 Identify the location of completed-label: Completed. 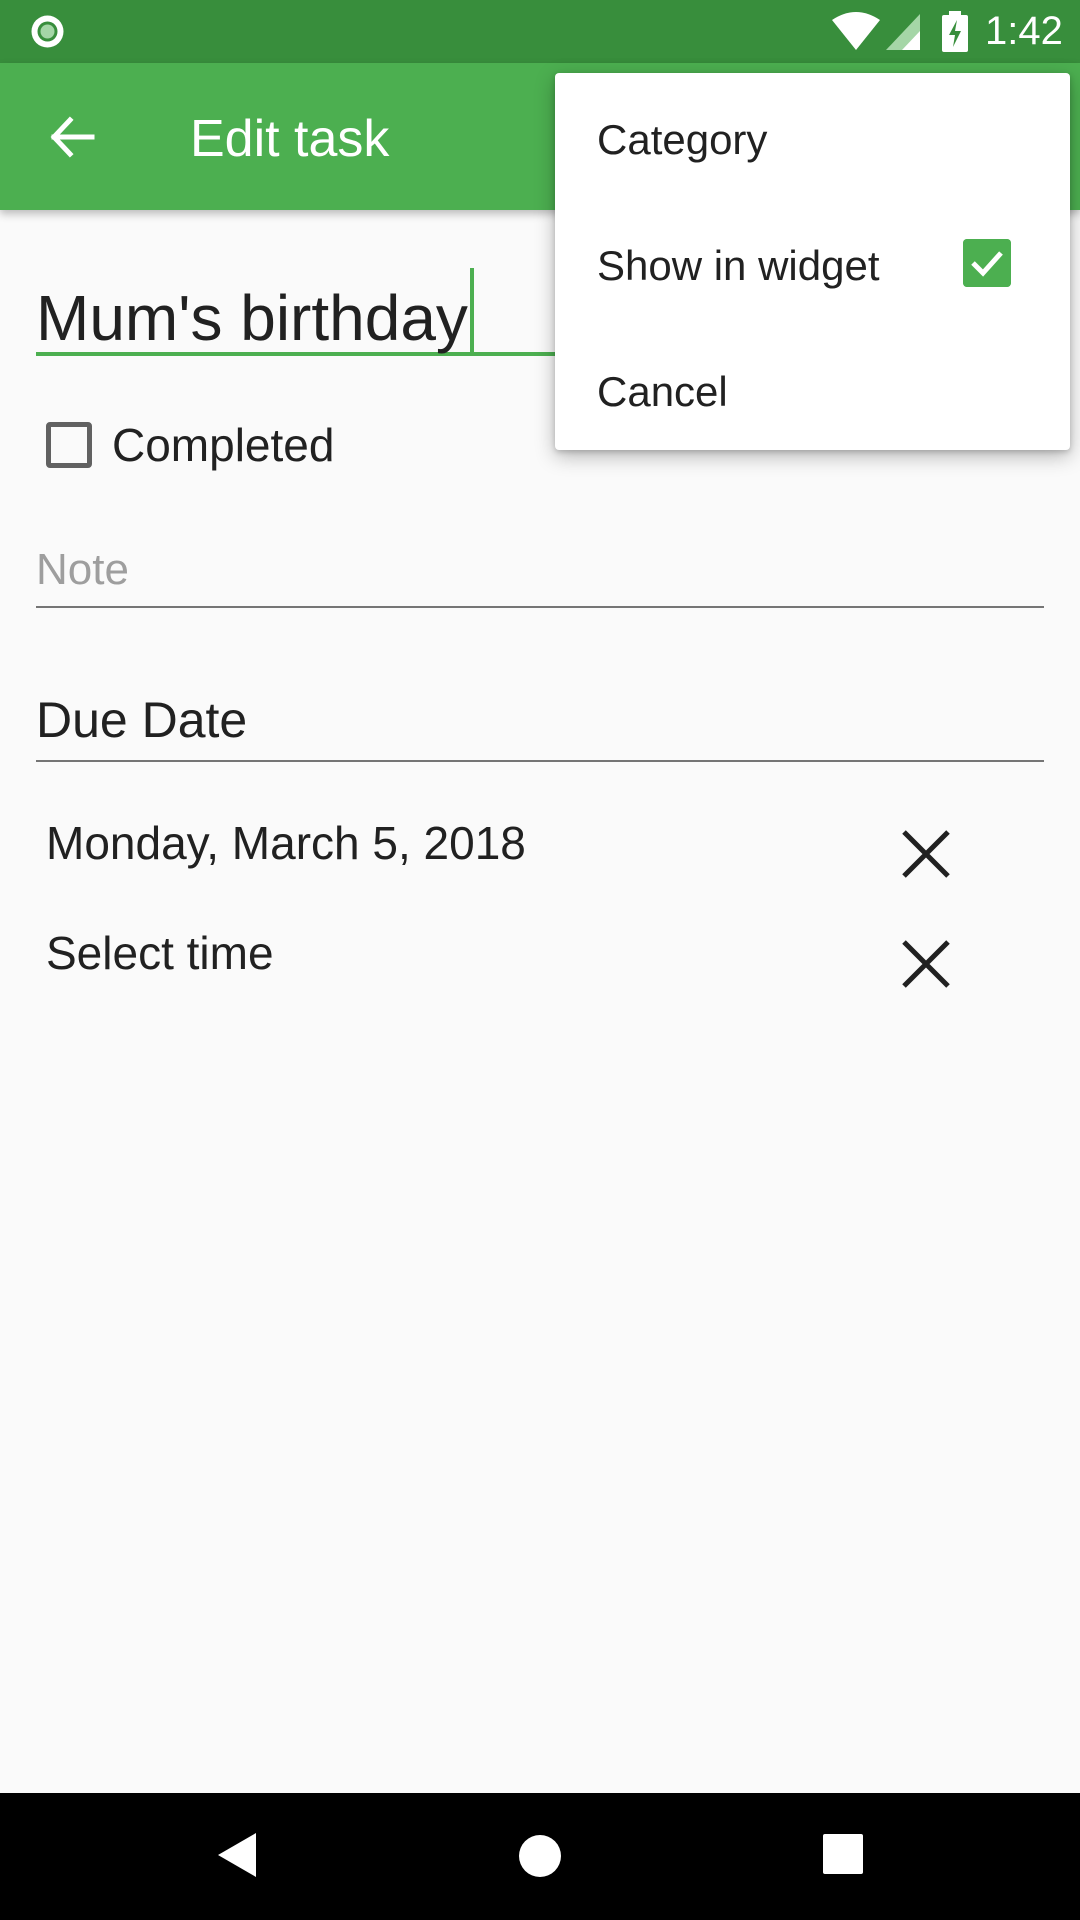
(223, 445).